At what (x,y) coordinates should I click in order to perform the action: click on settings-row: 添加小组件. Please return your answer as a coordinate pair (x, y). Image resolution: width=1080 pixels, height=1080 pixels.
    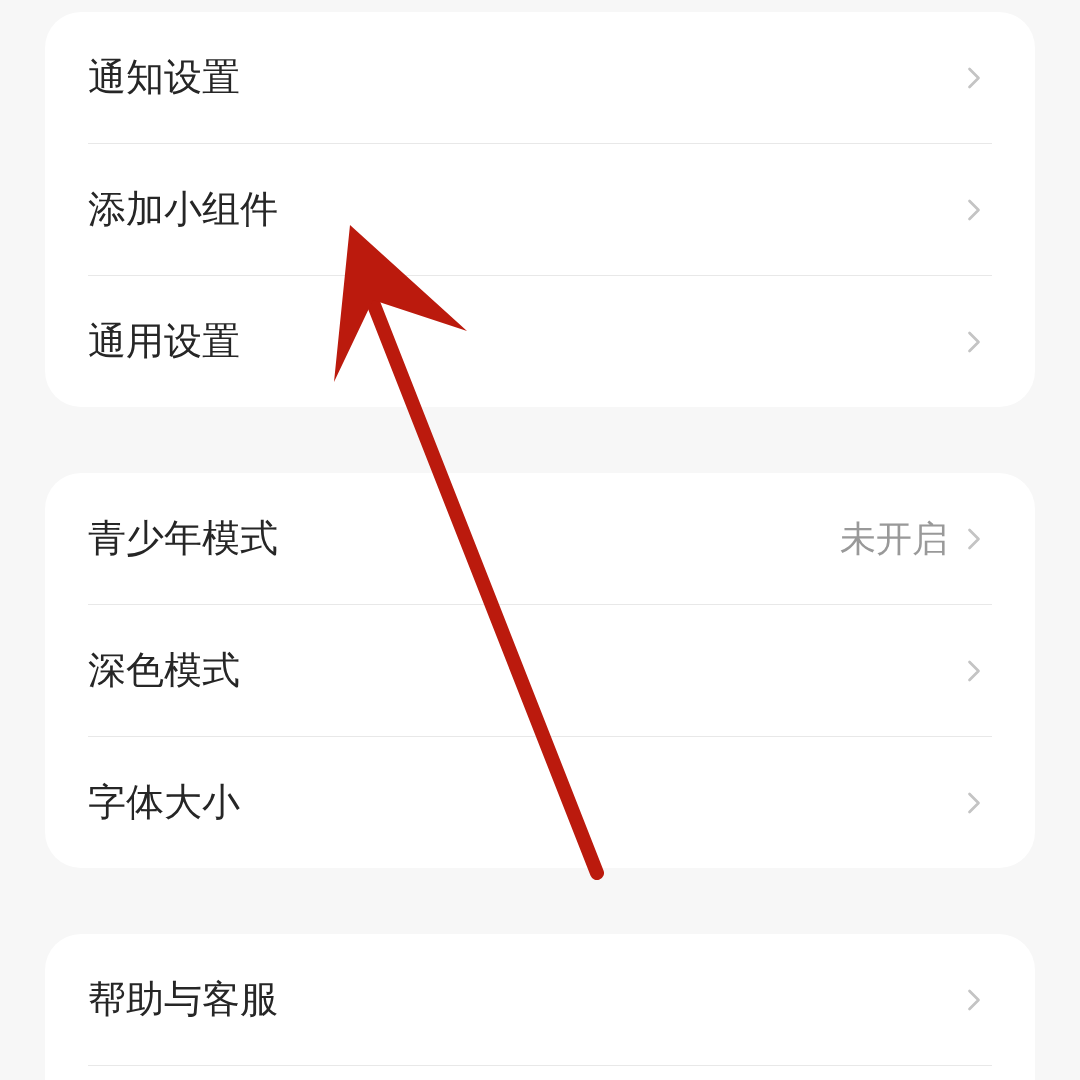
    Looking at the image, I should click on (540, 209).